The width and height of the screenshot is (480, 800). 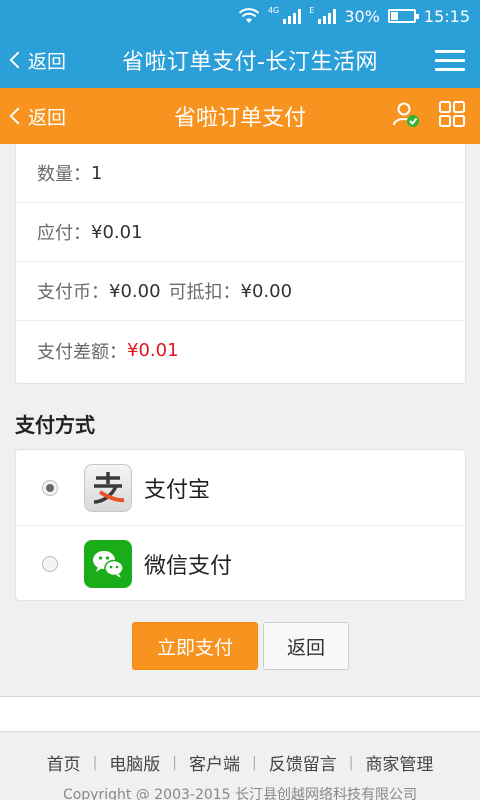 I want to click on wechat-label: 微信支付, so click(x=188, y=566).